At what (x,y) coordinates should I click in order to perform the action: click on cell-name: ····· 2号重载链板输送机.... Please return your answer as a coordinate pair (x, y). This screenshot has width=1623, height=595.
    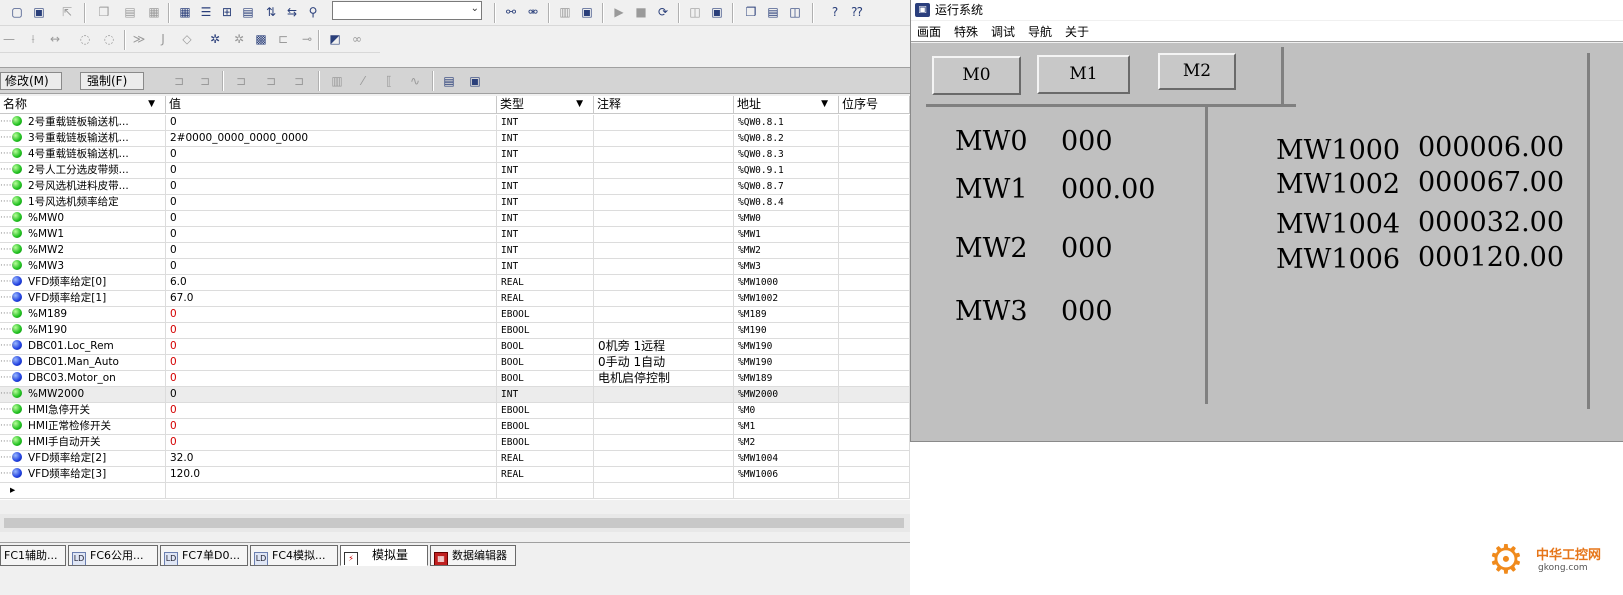
    Looking at the image, I should click on (83, 123).